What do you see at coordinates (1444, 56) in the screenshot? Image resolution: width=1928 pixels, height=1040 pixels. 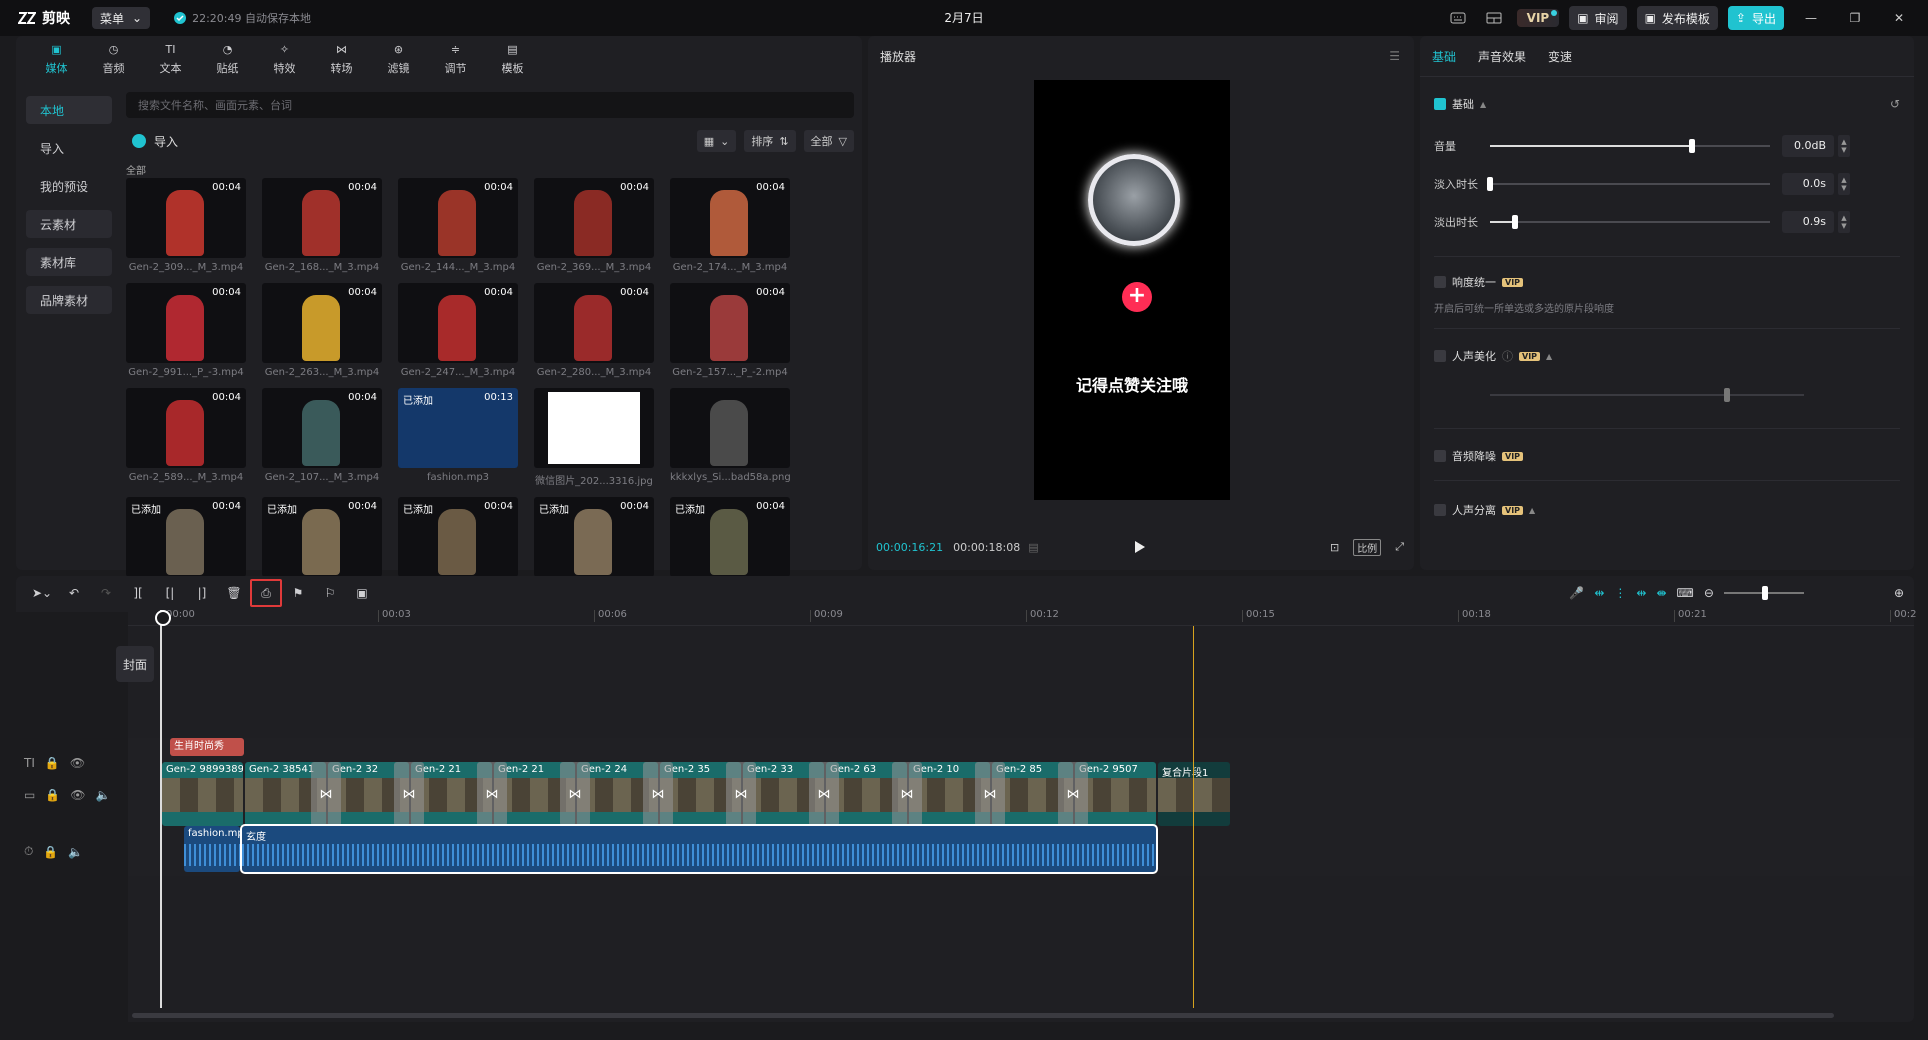 I see `tab-basic: 基础` at bounding box center [1444, 56].